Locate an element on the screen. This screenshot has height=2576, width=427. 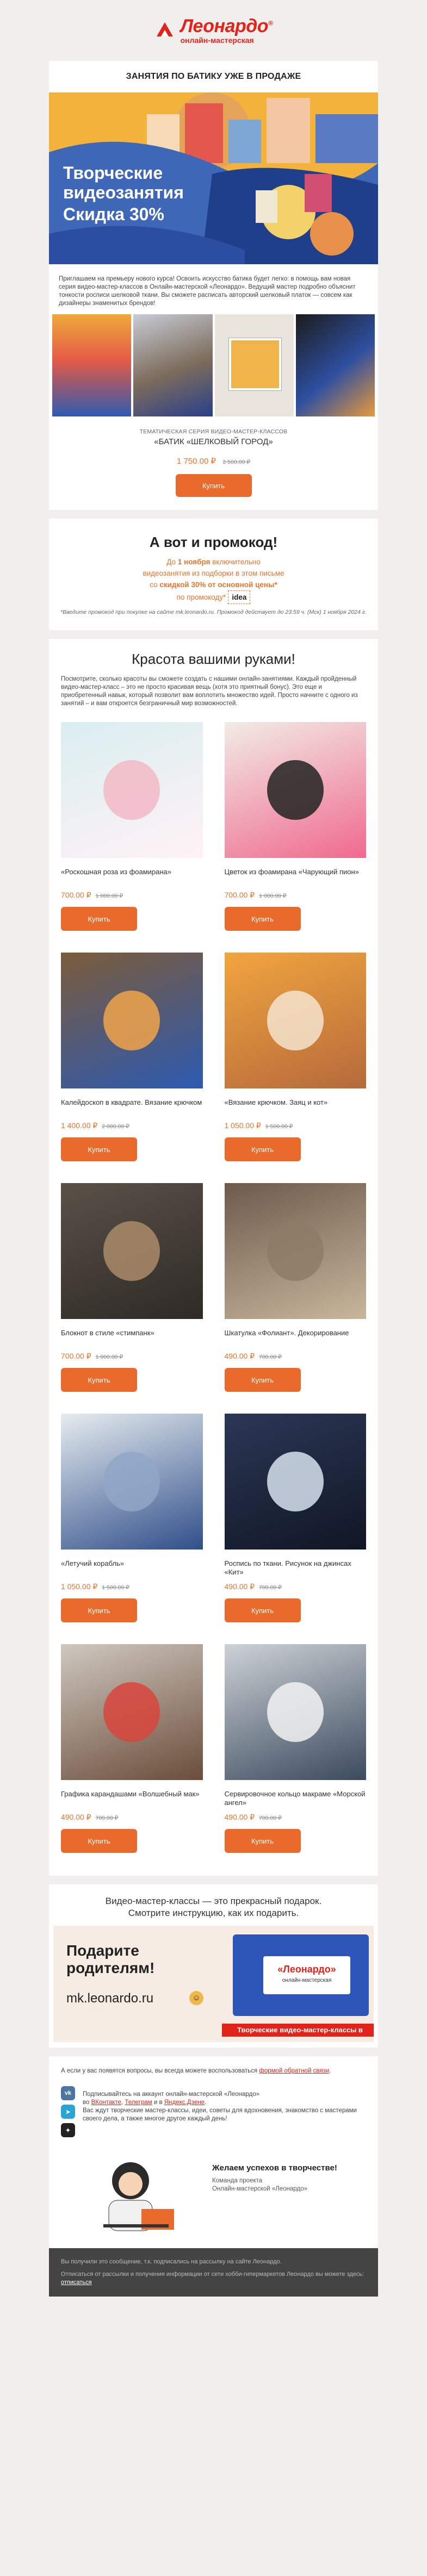
product-price-row: 490.00 ₽ 700.00 ₽ is located at coordinates (296, 1587).